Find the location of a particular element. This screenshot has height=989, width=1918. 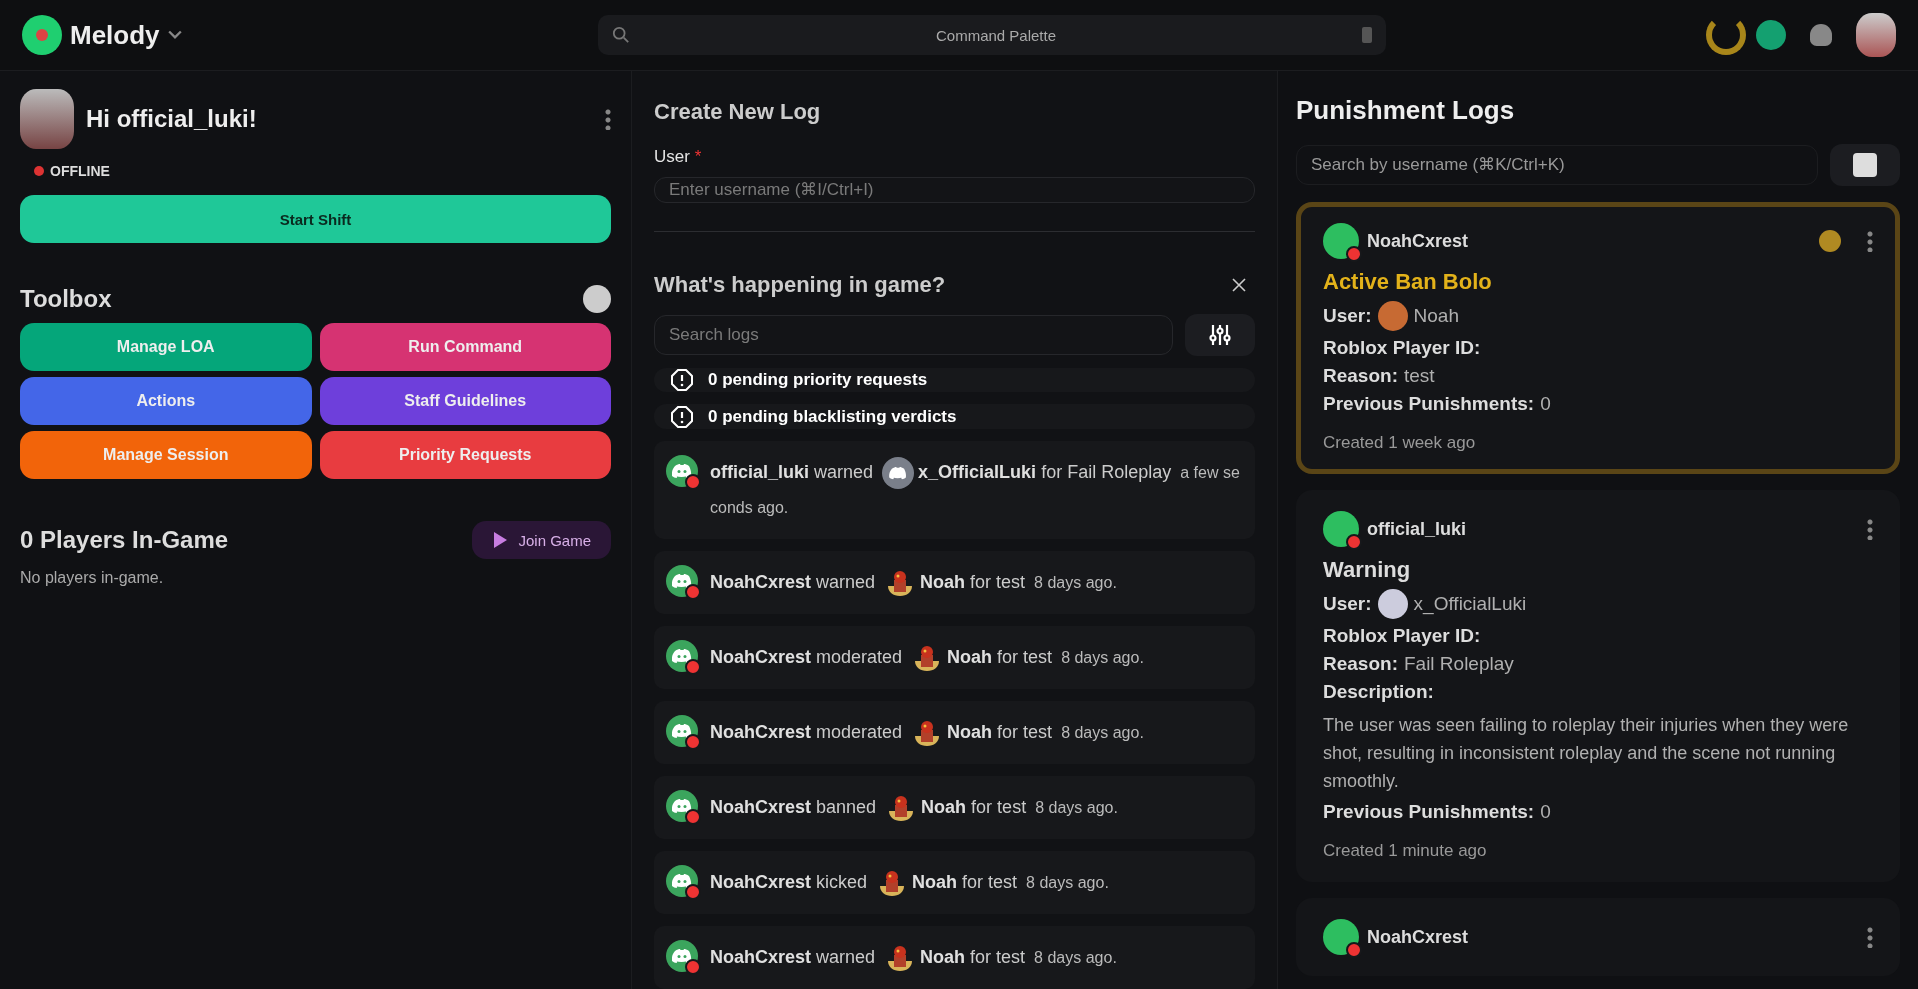

section-title: Toolbox is located at coordinates (66, 299).